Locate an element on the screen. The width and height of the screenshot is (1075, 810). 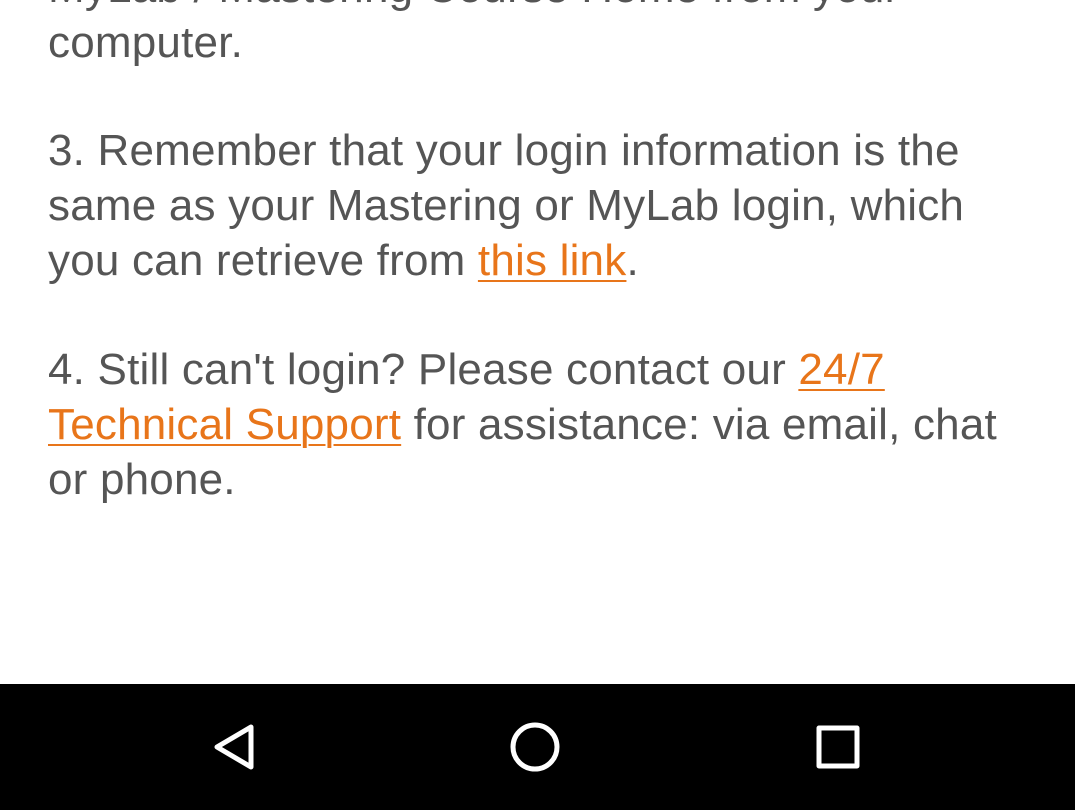
this-link: this link is located at coordinates (552, 260).